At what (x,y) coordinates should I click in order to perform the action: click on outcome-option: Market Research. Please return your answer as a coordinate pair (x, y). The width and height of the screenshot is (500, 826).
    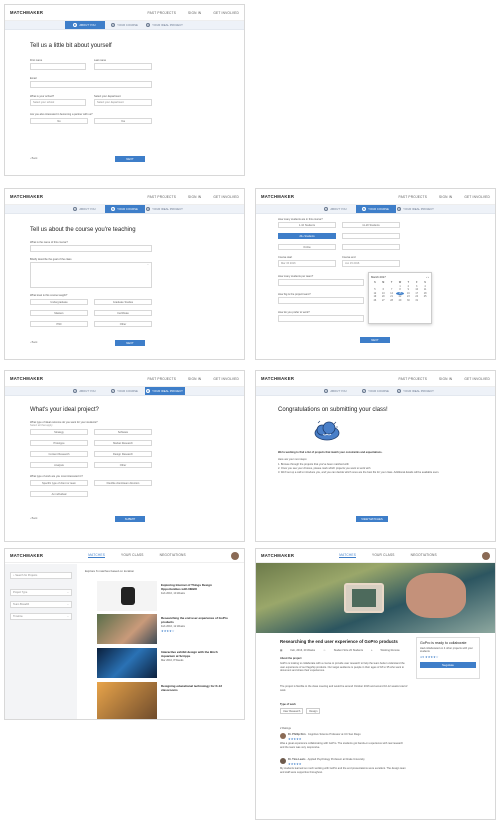
    Looking at the image, I should click on (123, 443).